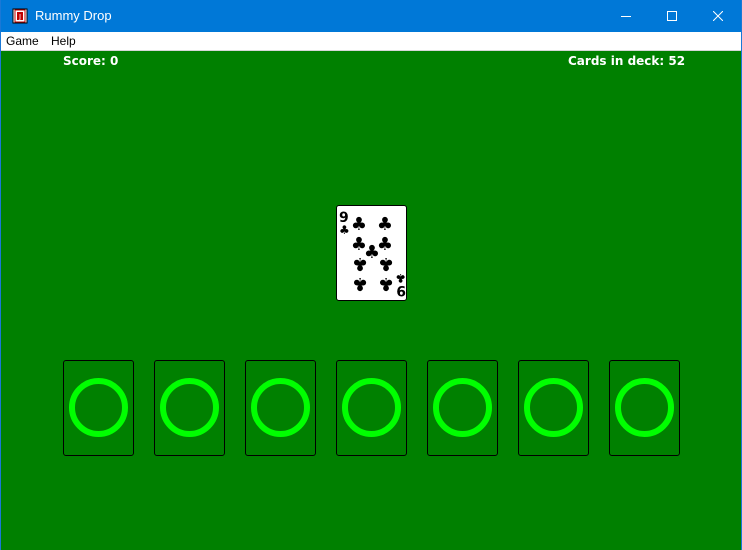  I want to click on card-suit-top: ♣, so click(344, 230).